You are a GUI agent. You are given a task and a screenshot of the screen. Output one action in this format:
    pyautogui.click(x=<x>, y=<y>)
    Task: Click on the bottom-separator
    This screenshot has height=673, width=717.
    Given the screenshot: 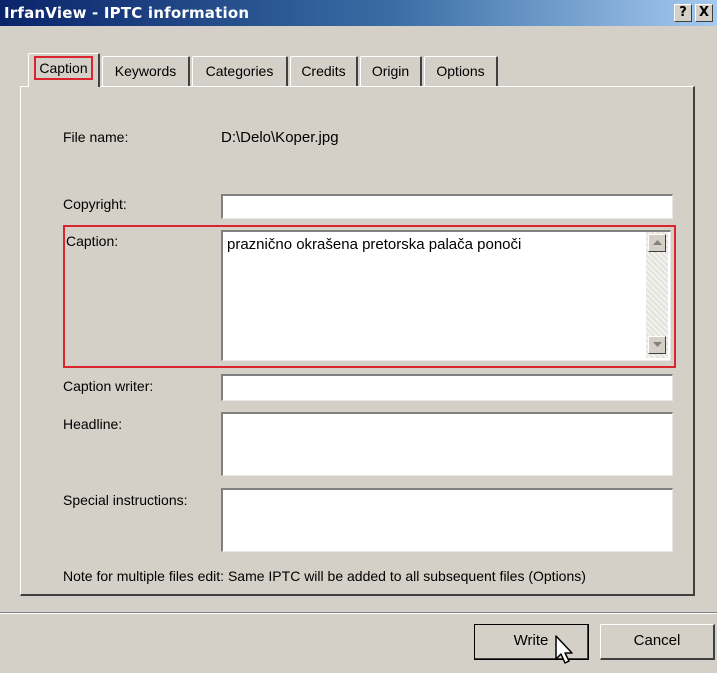 What is the action you would take?
    pyautogui.click(x=358, y=613)
    